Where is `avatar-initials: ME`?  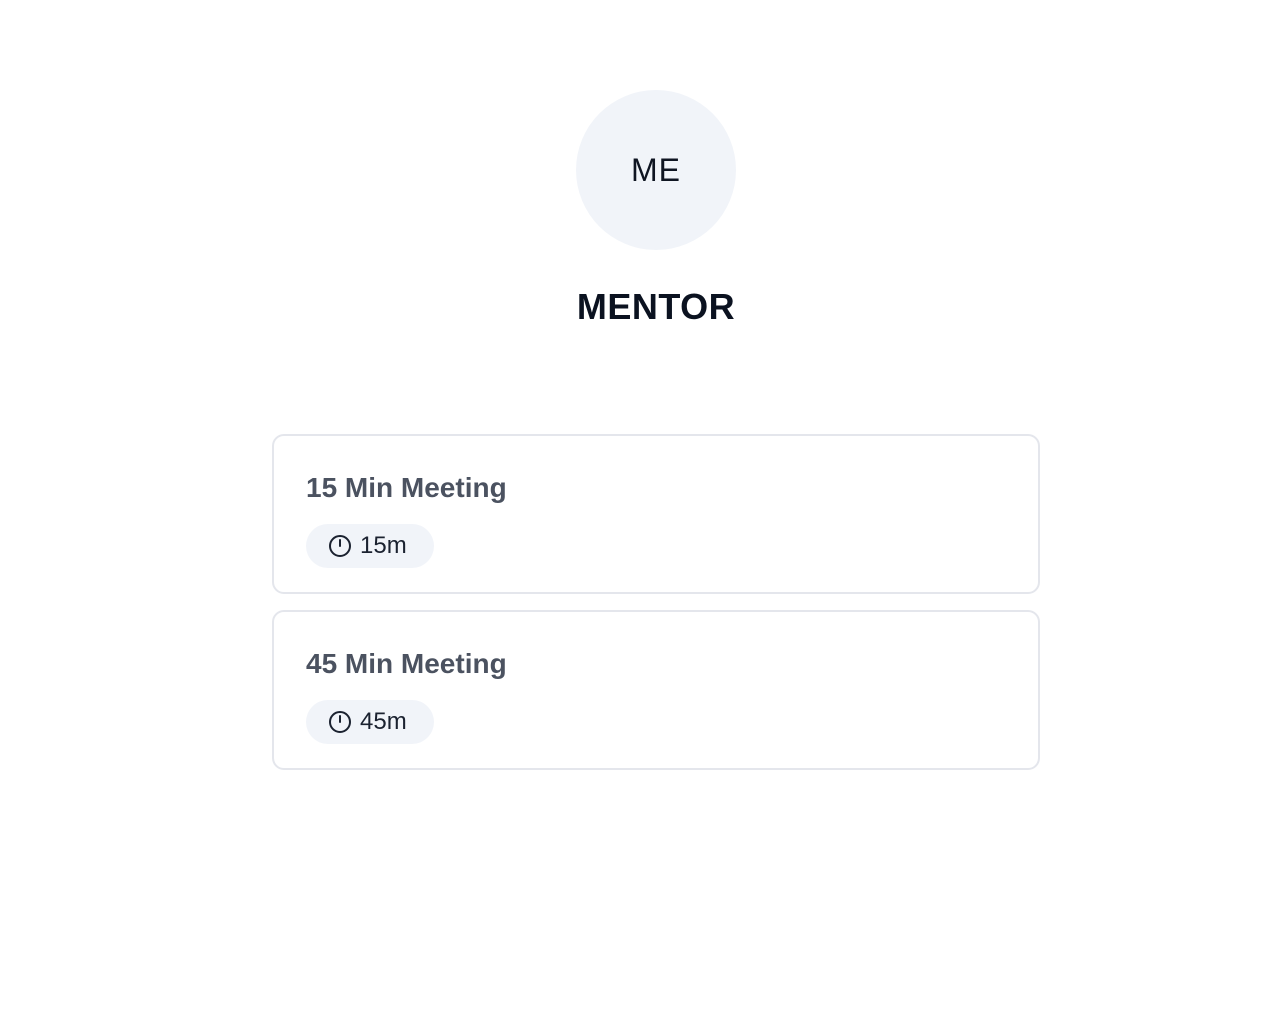
avatar-initials: ME is located at coordinates (656, 169).